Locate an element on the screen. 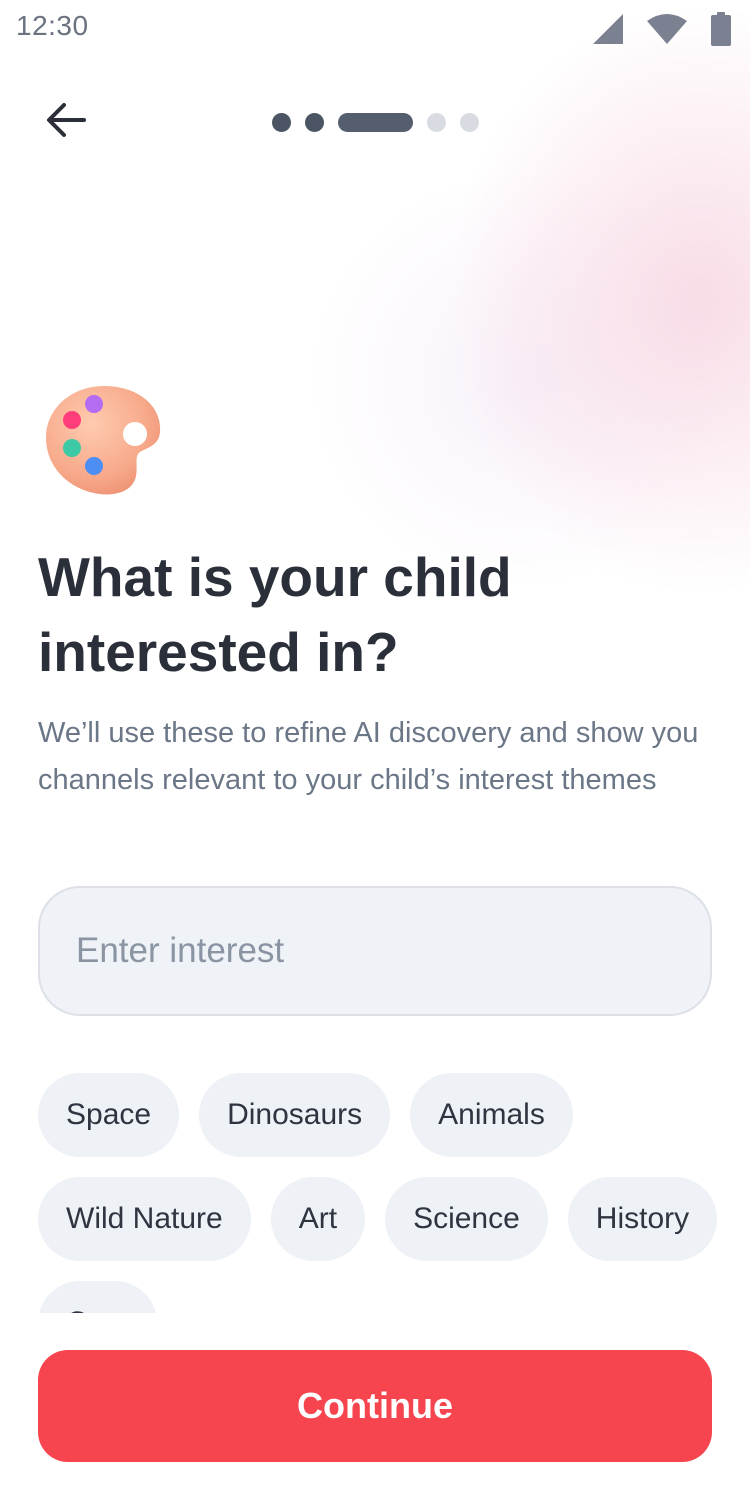 This screenshot has height=1500, width=750. status-bar: 12:30 is located at coordinates (375, 28).